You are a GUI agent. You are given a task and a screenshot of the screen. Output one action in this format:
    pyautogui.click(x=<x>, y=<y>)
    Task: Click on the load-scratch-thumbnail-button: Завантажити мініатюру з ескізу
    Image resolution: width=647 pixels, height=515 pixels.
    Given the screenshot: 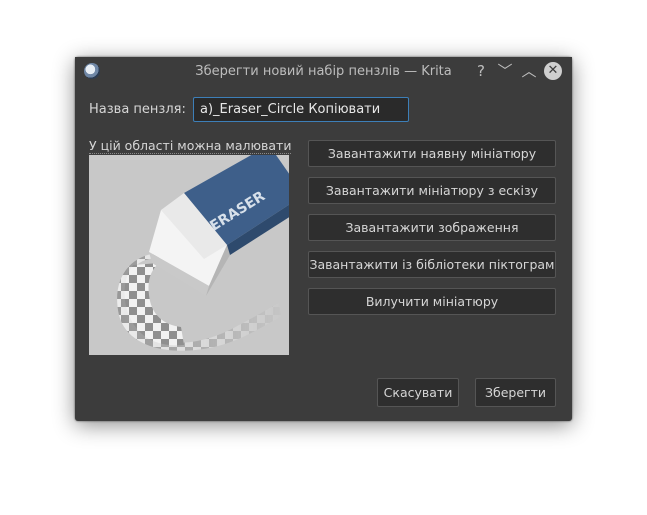 What is the action you would take?
    pyautogui.click(x=432, y=190)
    